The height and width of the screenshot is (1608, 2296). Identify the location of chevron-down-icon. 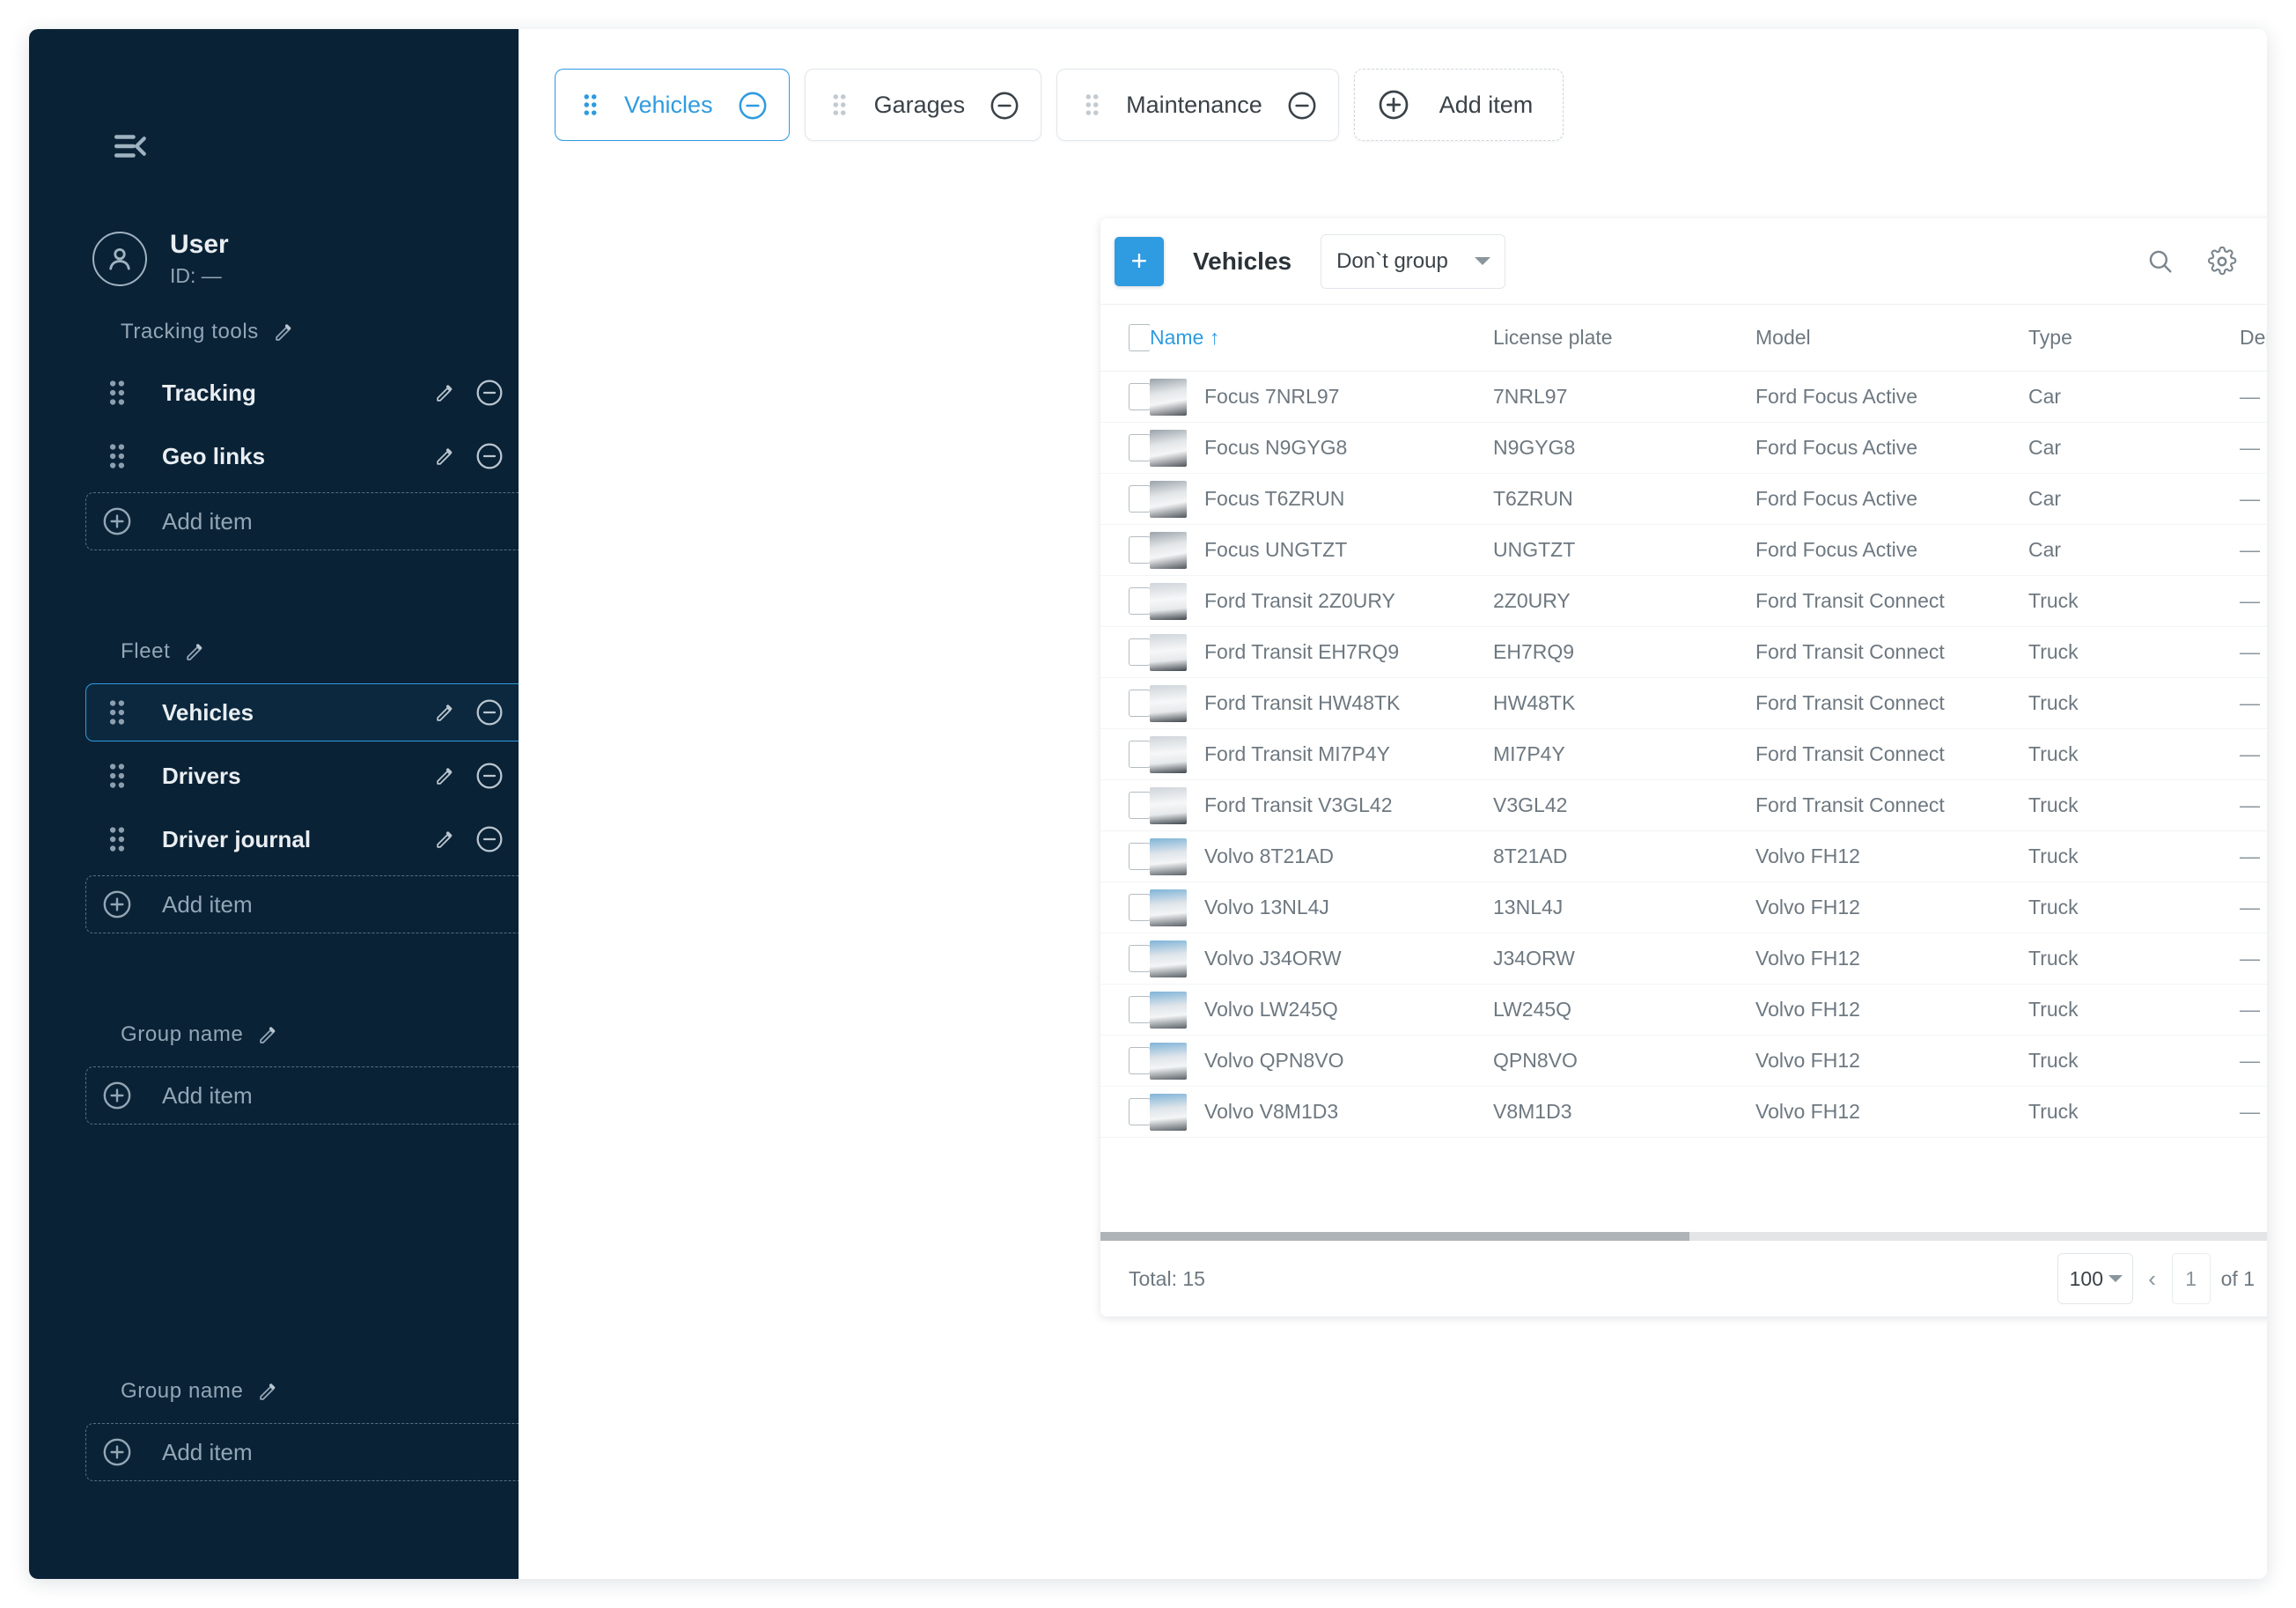
(1483, 261).